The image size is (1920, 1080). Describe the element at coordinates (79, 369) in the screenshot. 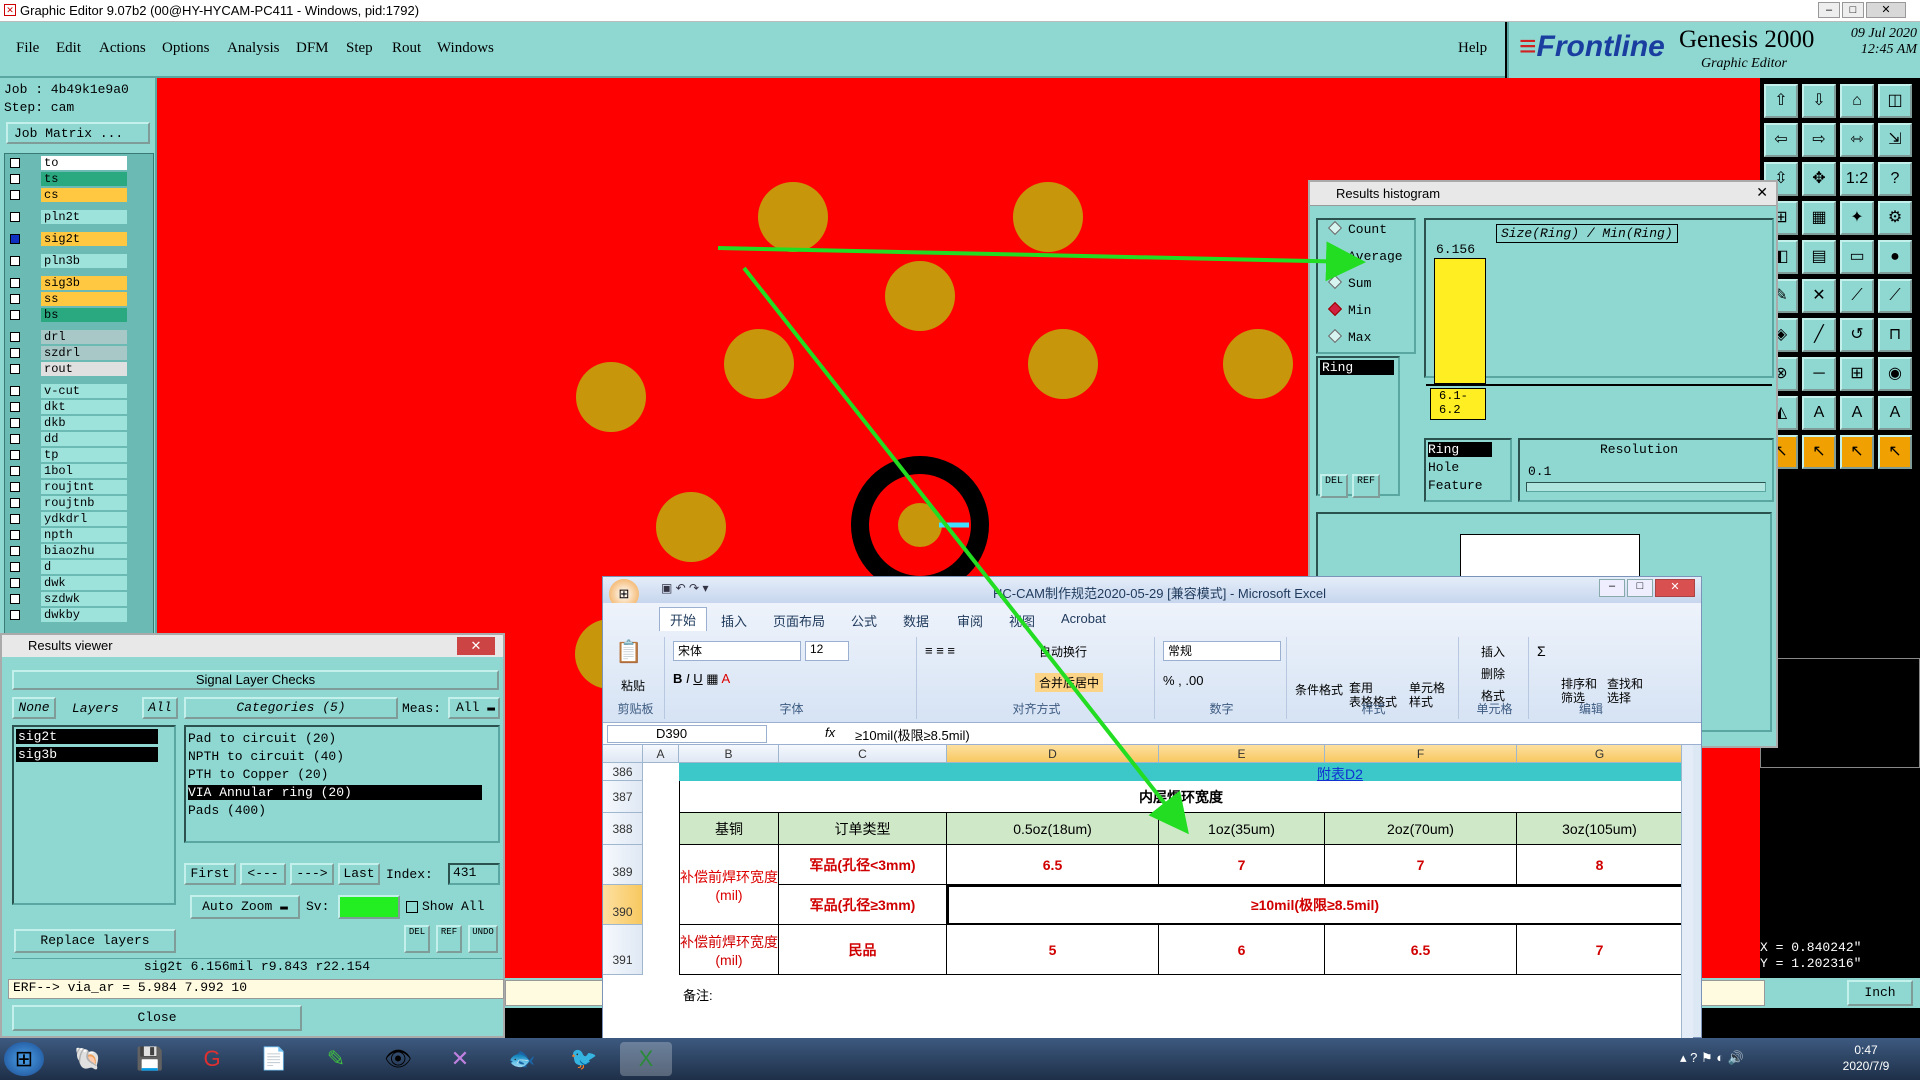

I see `layer-row-rout: rout` at that location.